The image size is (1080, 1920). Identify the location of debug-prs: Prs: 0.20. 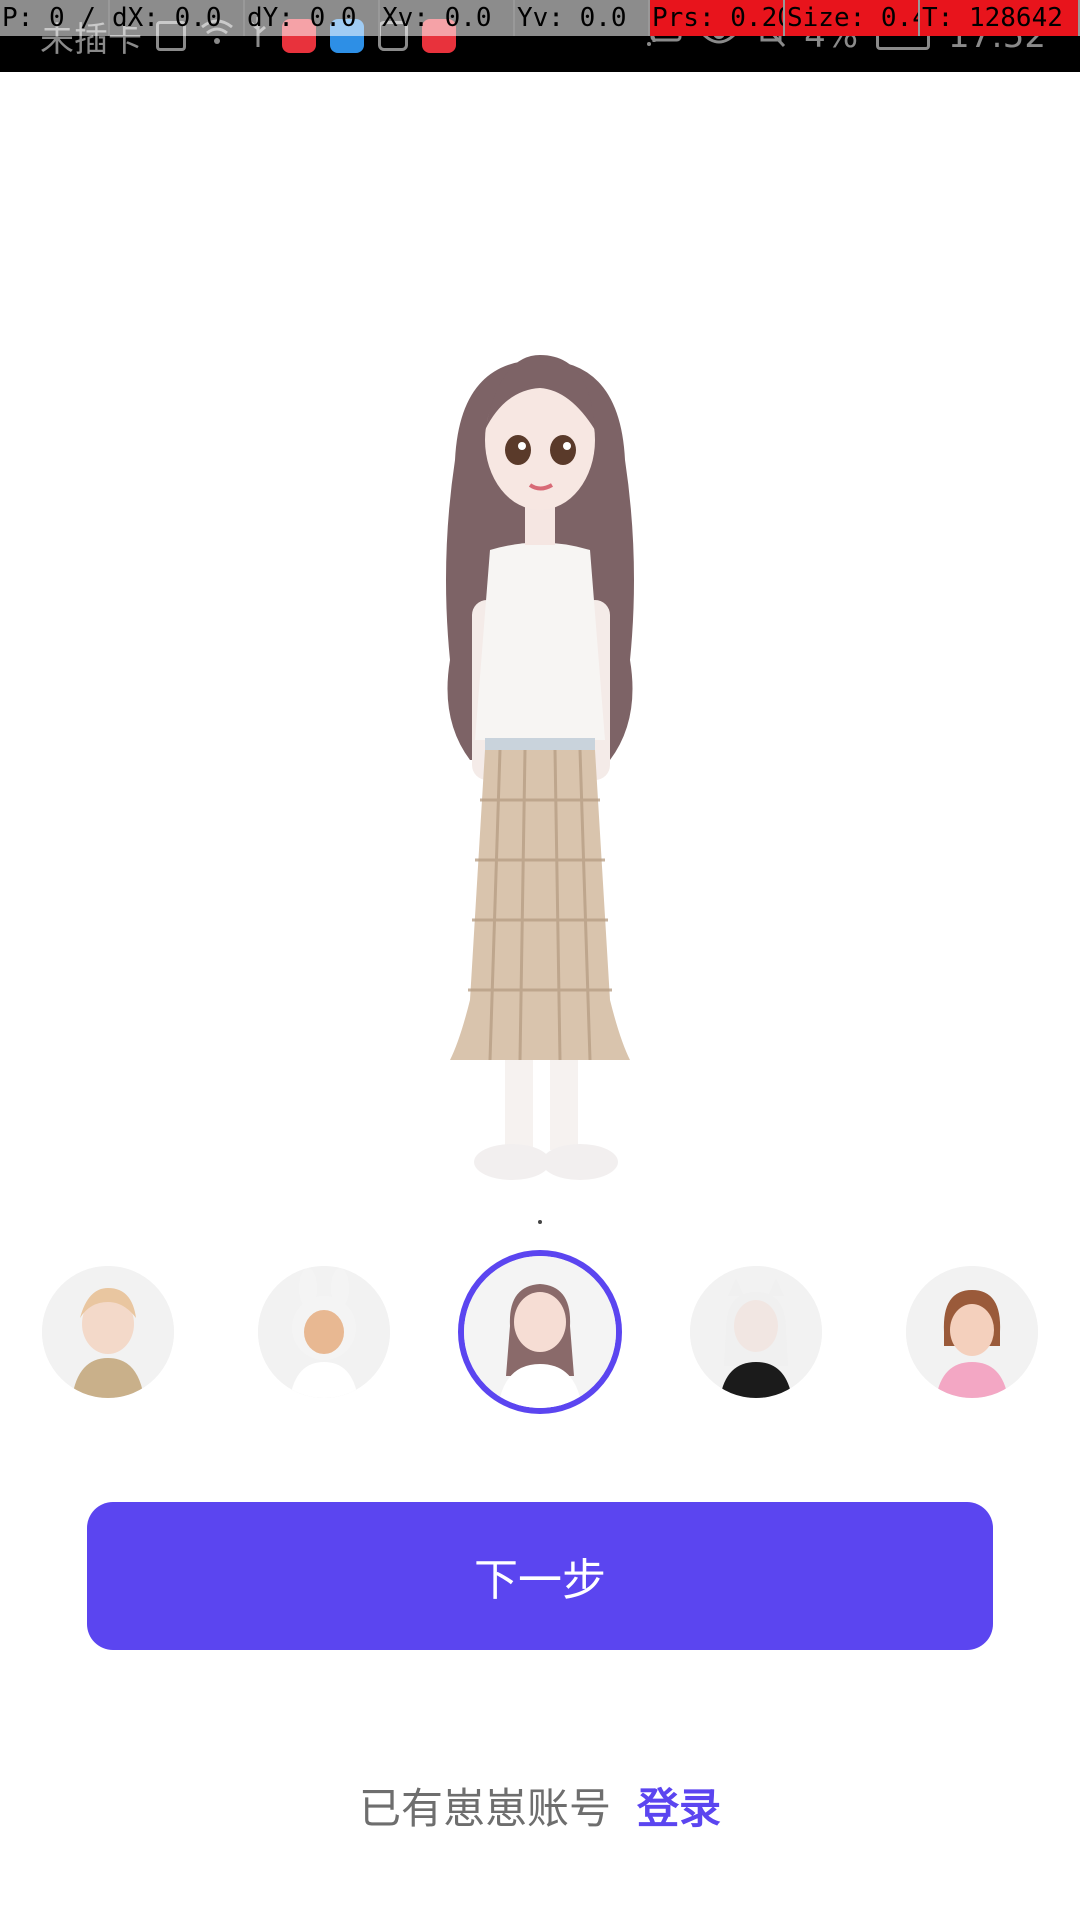
(717, 18).